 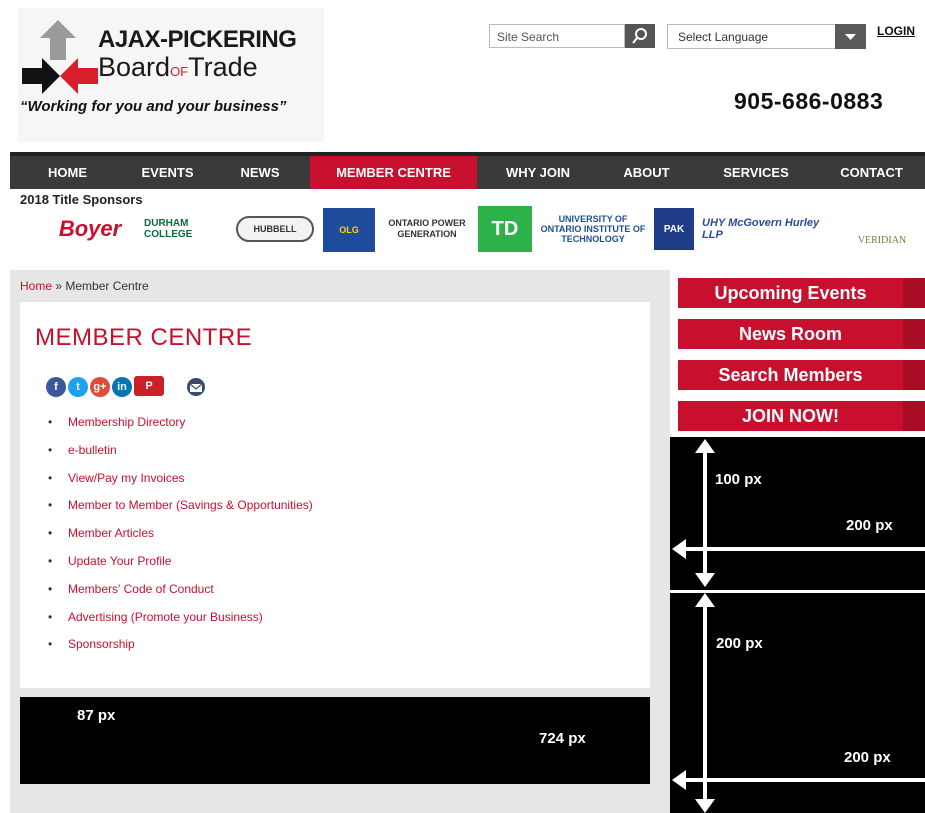 I want to click on nav-member-centre: MEMBER CENTRE, so click(x=393, y=172).